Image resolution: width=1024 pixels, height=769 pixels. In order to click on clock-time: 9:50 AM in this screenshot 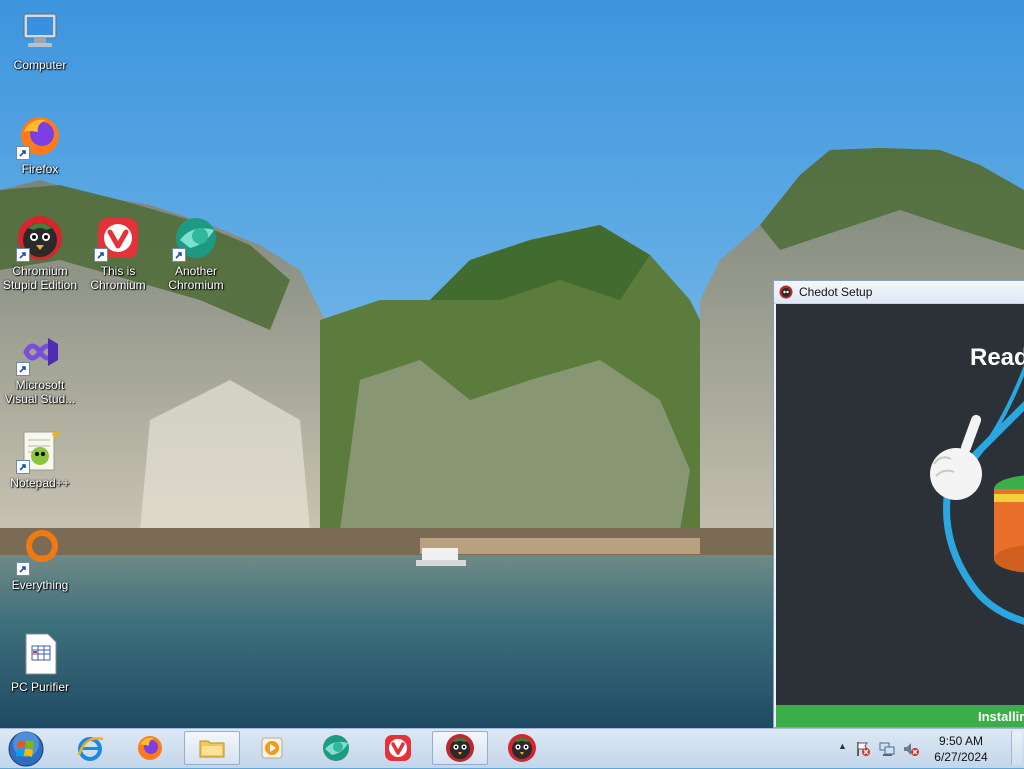, I will do `click(961, 741)`.